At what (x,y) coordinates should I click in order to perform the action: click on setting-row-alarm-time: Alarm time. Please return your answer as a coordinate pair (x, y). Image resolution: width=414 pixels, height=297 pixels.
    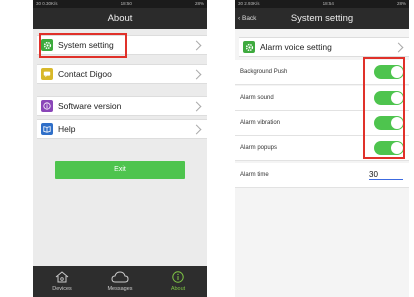
    Looking at the image, I should click on (322, 175).